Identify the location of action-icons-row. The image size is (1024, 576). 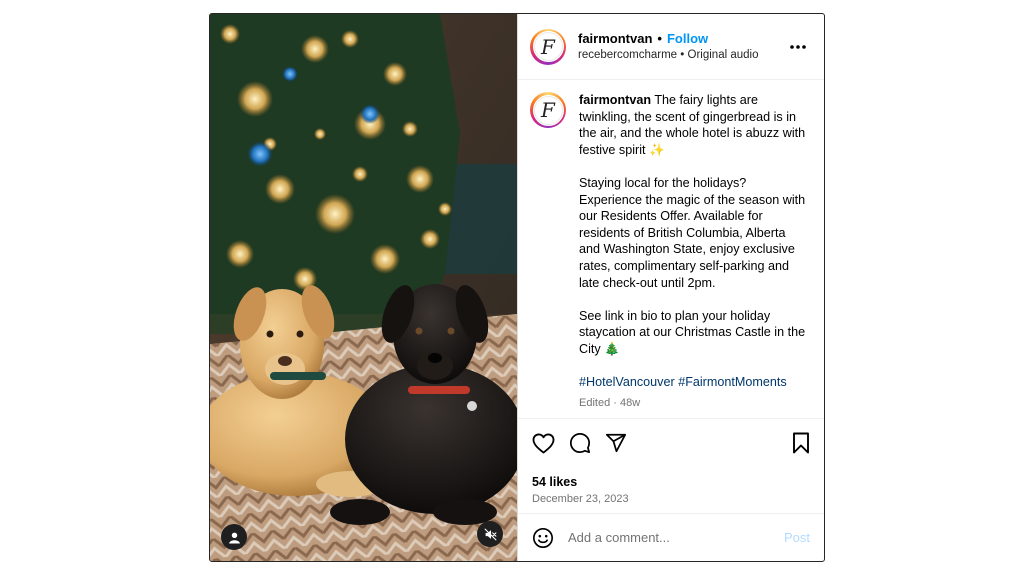
(671, 443).